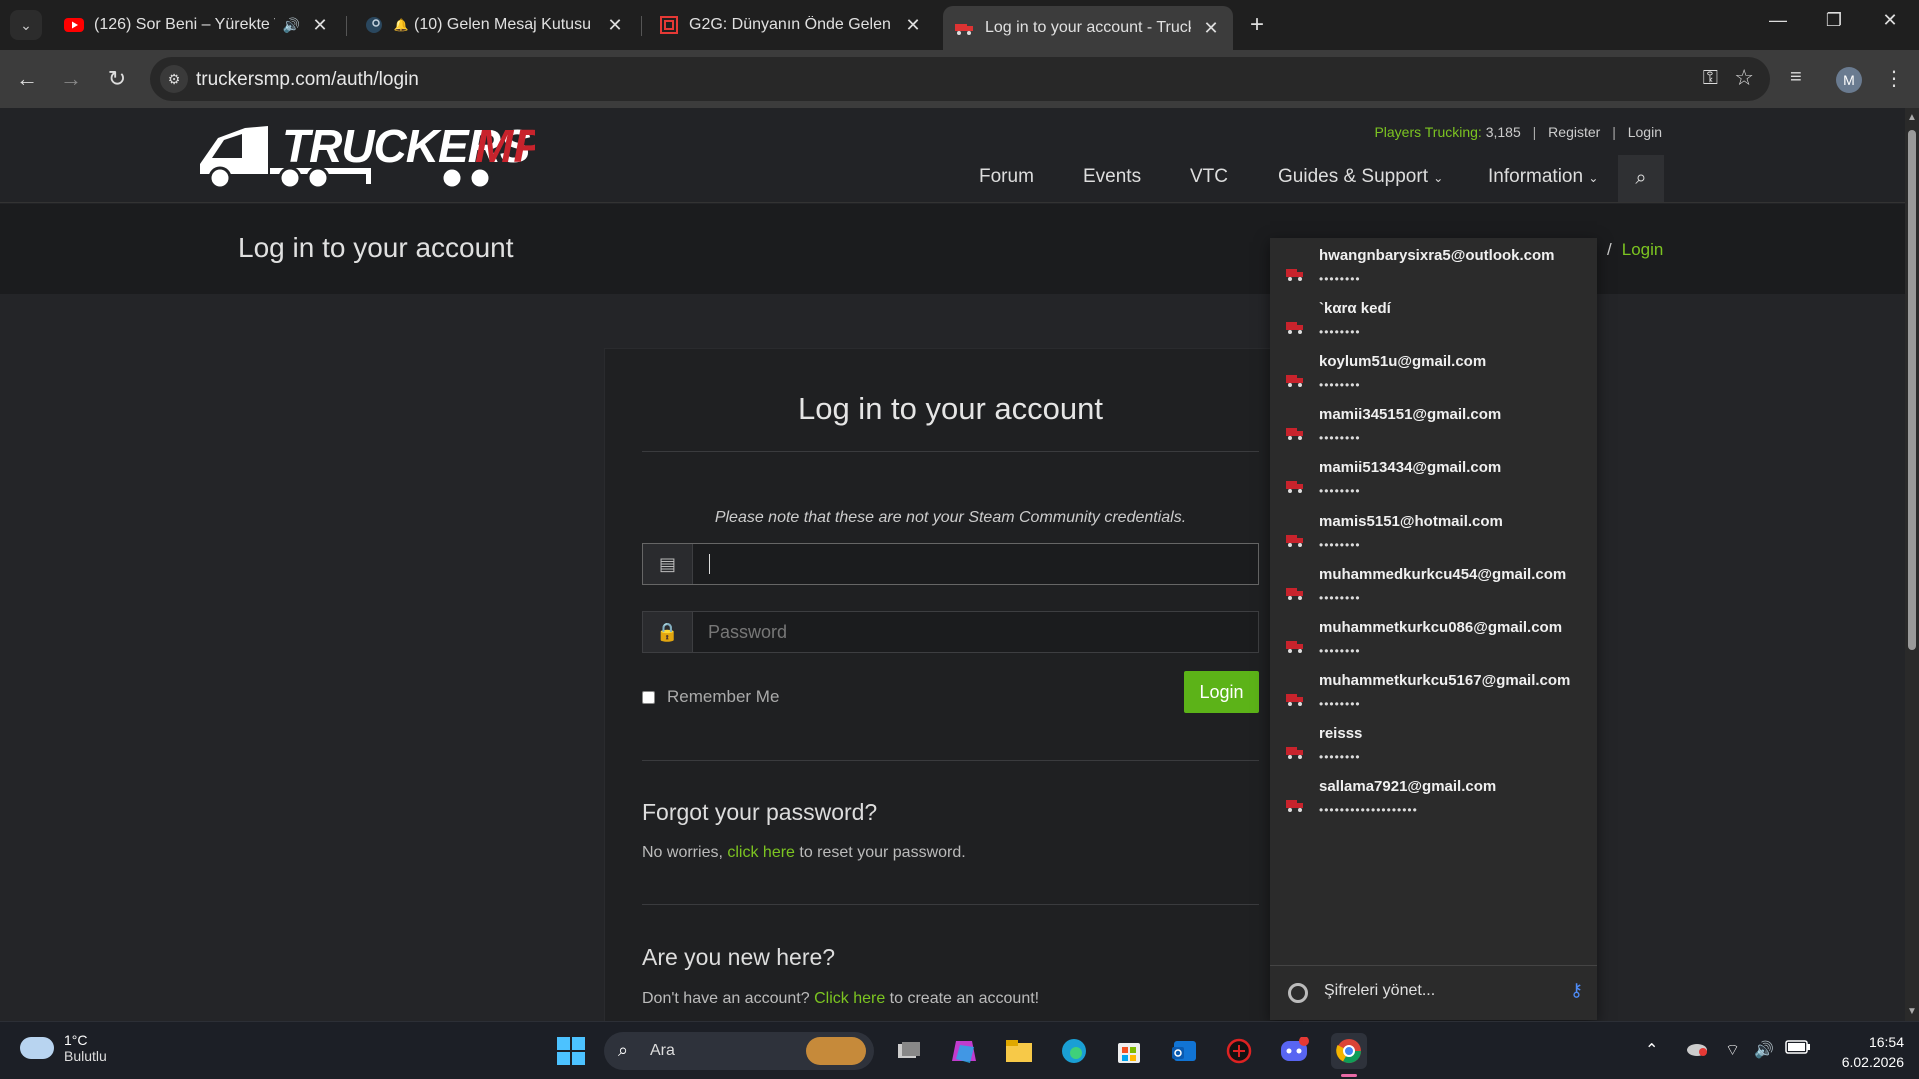  What do you see at coordinates (1428, 132) in the screenshot?
I see `players-trucking-label: Players Trucking:` at bounding box center [1428, 132].